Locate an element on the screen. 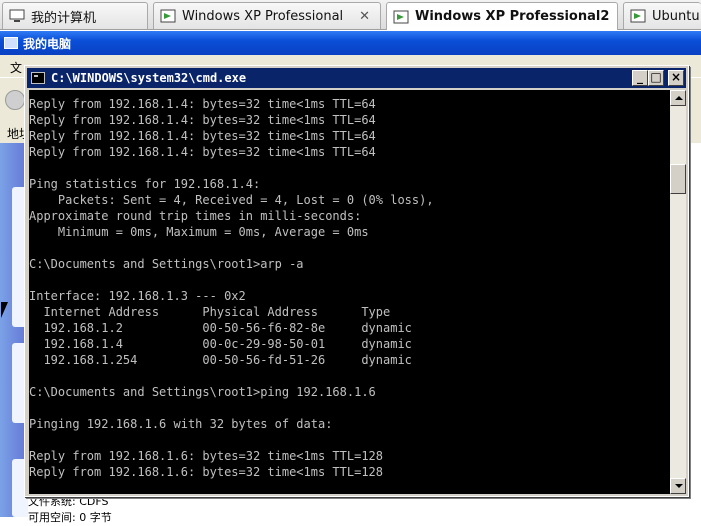  close-button: × is located at coordinates (676, 78).